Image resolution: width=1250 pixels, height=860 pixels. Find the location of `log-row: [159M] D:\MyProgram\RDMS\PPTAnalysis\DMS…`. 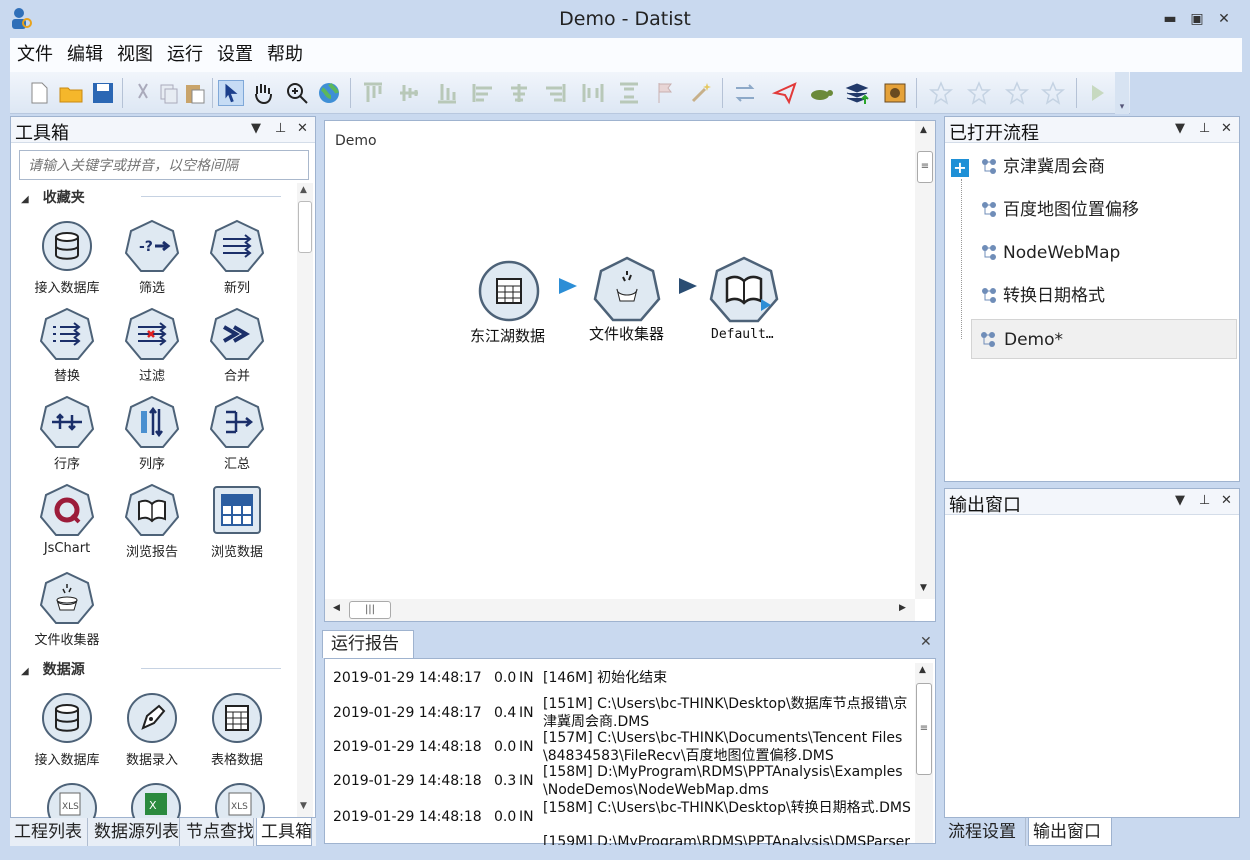

log-row: [159M] D:\MyProgram\RDMS\PPTAnalysis\DMS… is located at coordinates (623, 839).